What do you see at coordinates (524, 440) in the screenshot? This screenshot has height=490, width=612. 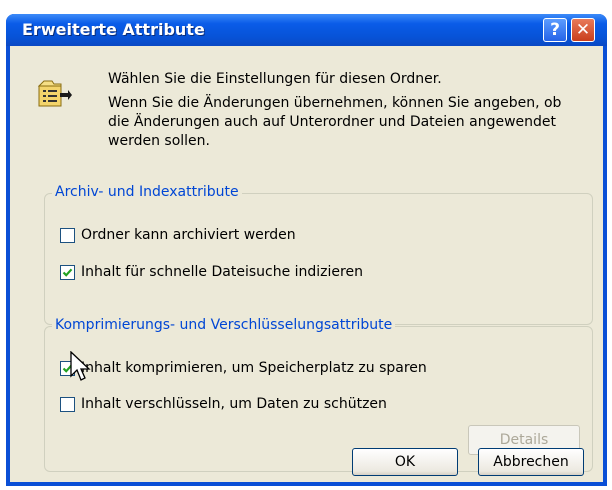 I see `details-button-label: Details` at bounding box center [524, 440].